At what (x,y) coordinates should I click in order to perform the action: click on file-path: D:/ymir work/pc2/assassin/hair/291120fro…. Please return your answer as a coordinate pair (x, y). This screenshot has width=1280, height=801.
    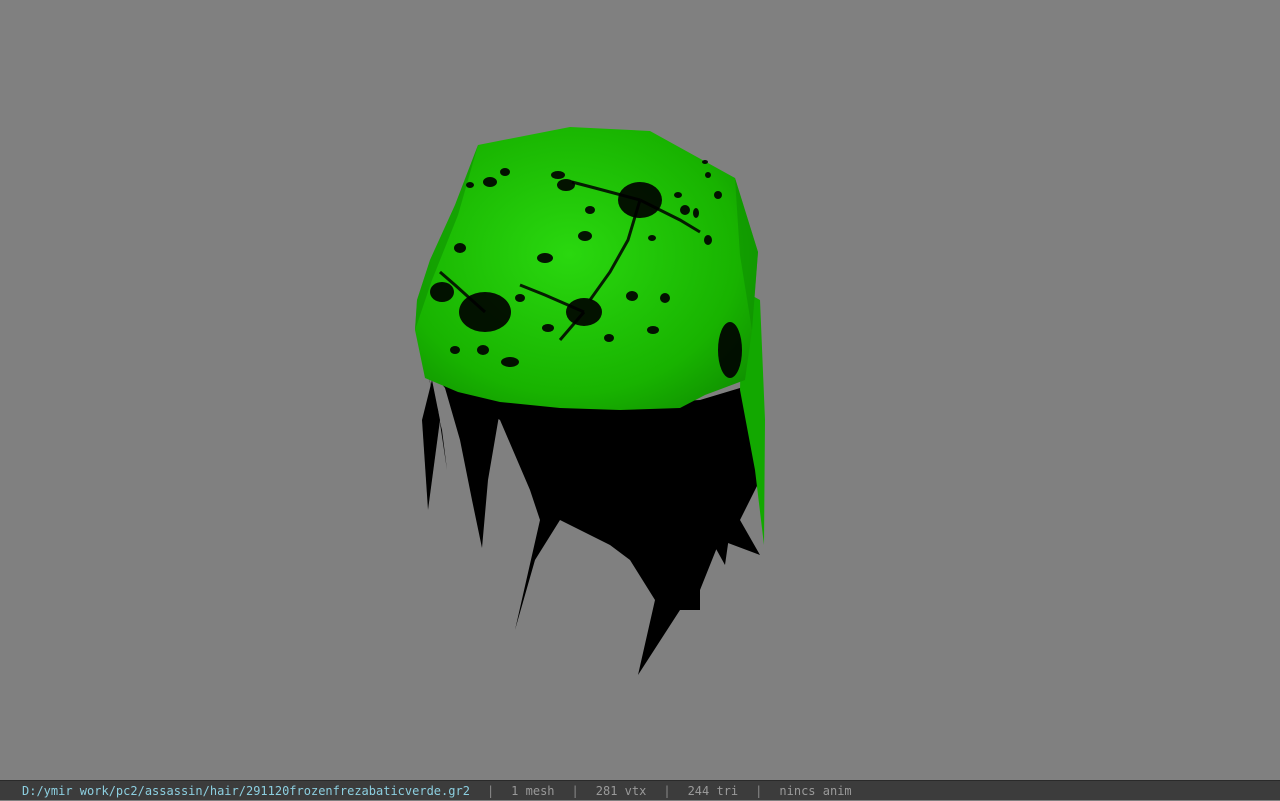
    Looking at the image, I should click on (246, 791).